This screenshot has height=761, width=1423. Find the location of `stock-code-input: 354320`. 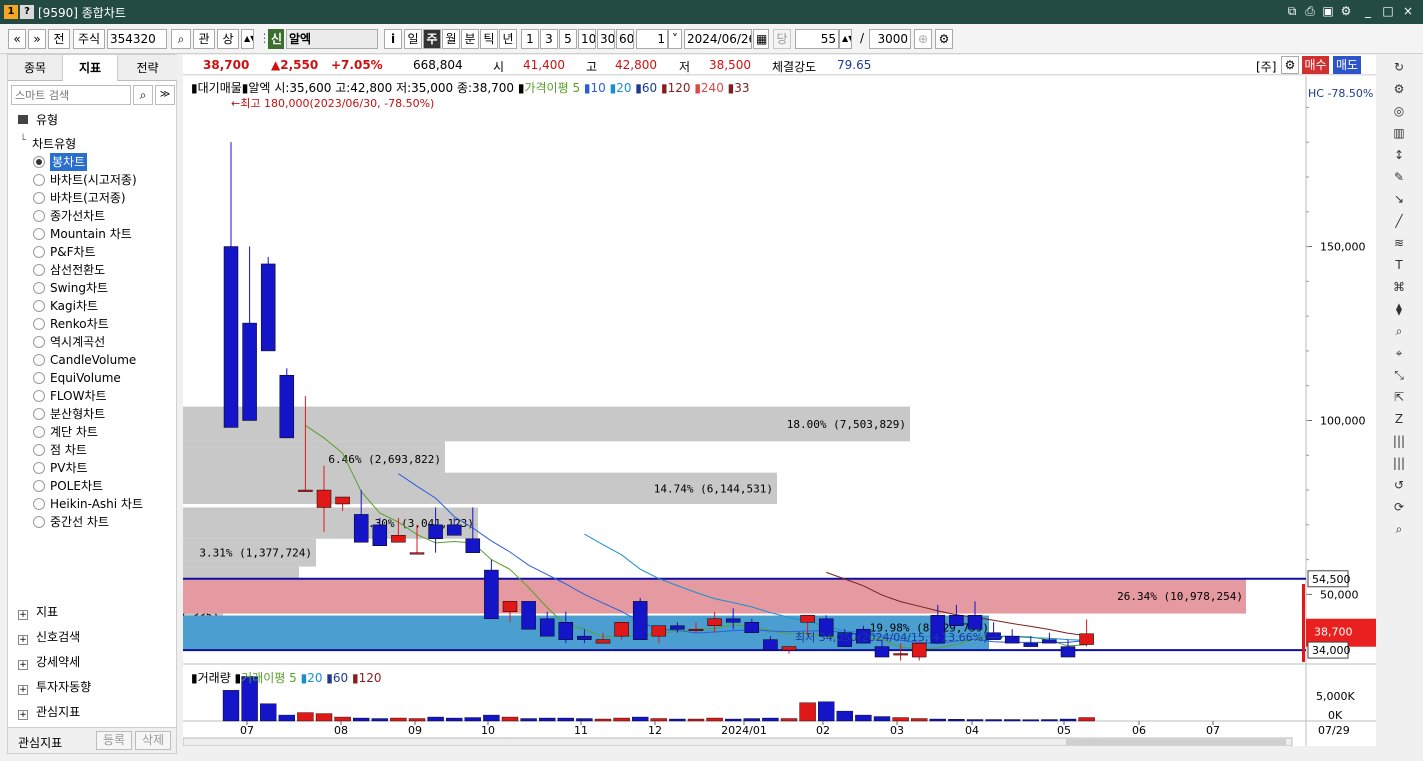

stock-code-input: 354320 is located at coordinates (137, 39).